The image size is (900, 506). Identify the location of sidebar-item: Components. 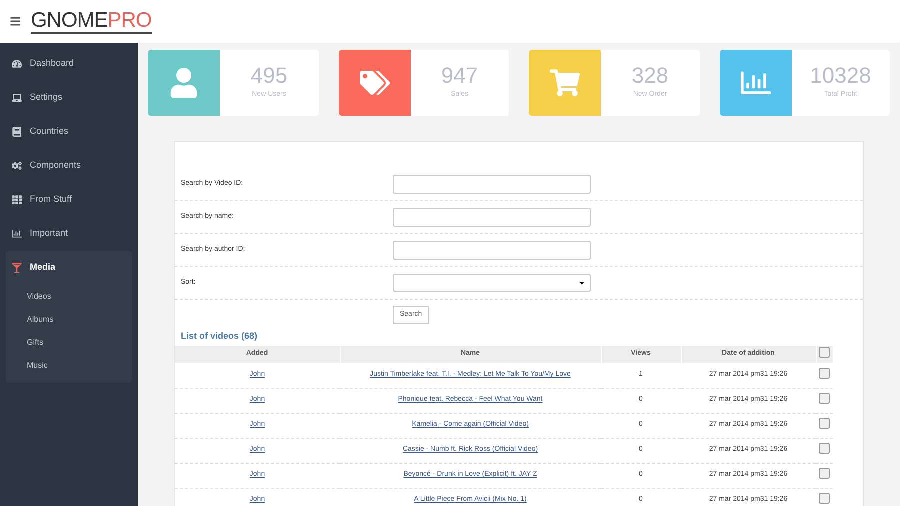
(69, 166).